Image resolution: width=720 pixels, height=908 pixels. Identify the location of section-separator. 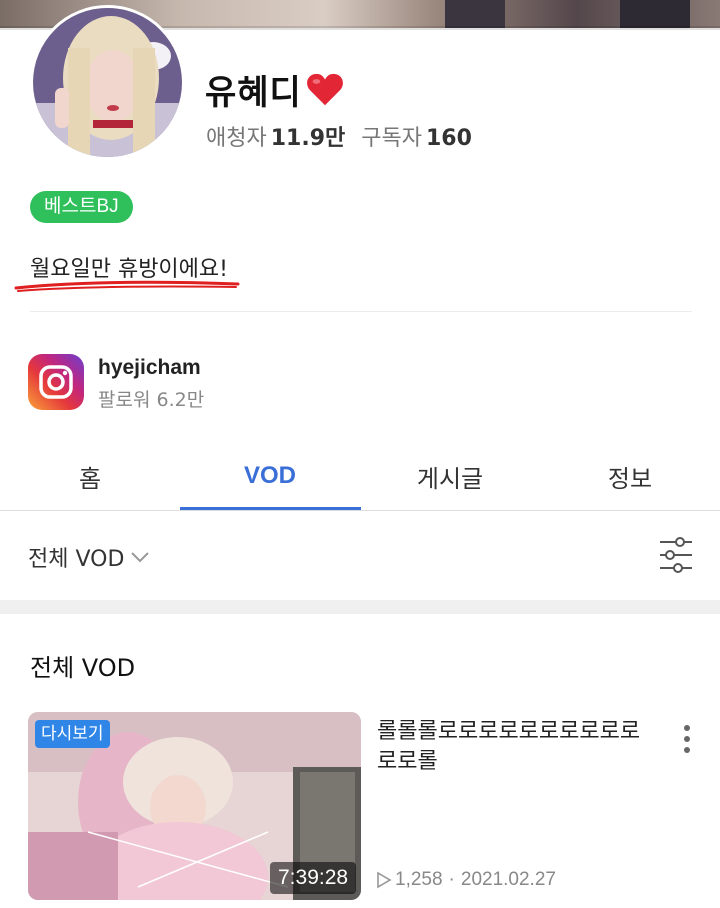
(360, 607).